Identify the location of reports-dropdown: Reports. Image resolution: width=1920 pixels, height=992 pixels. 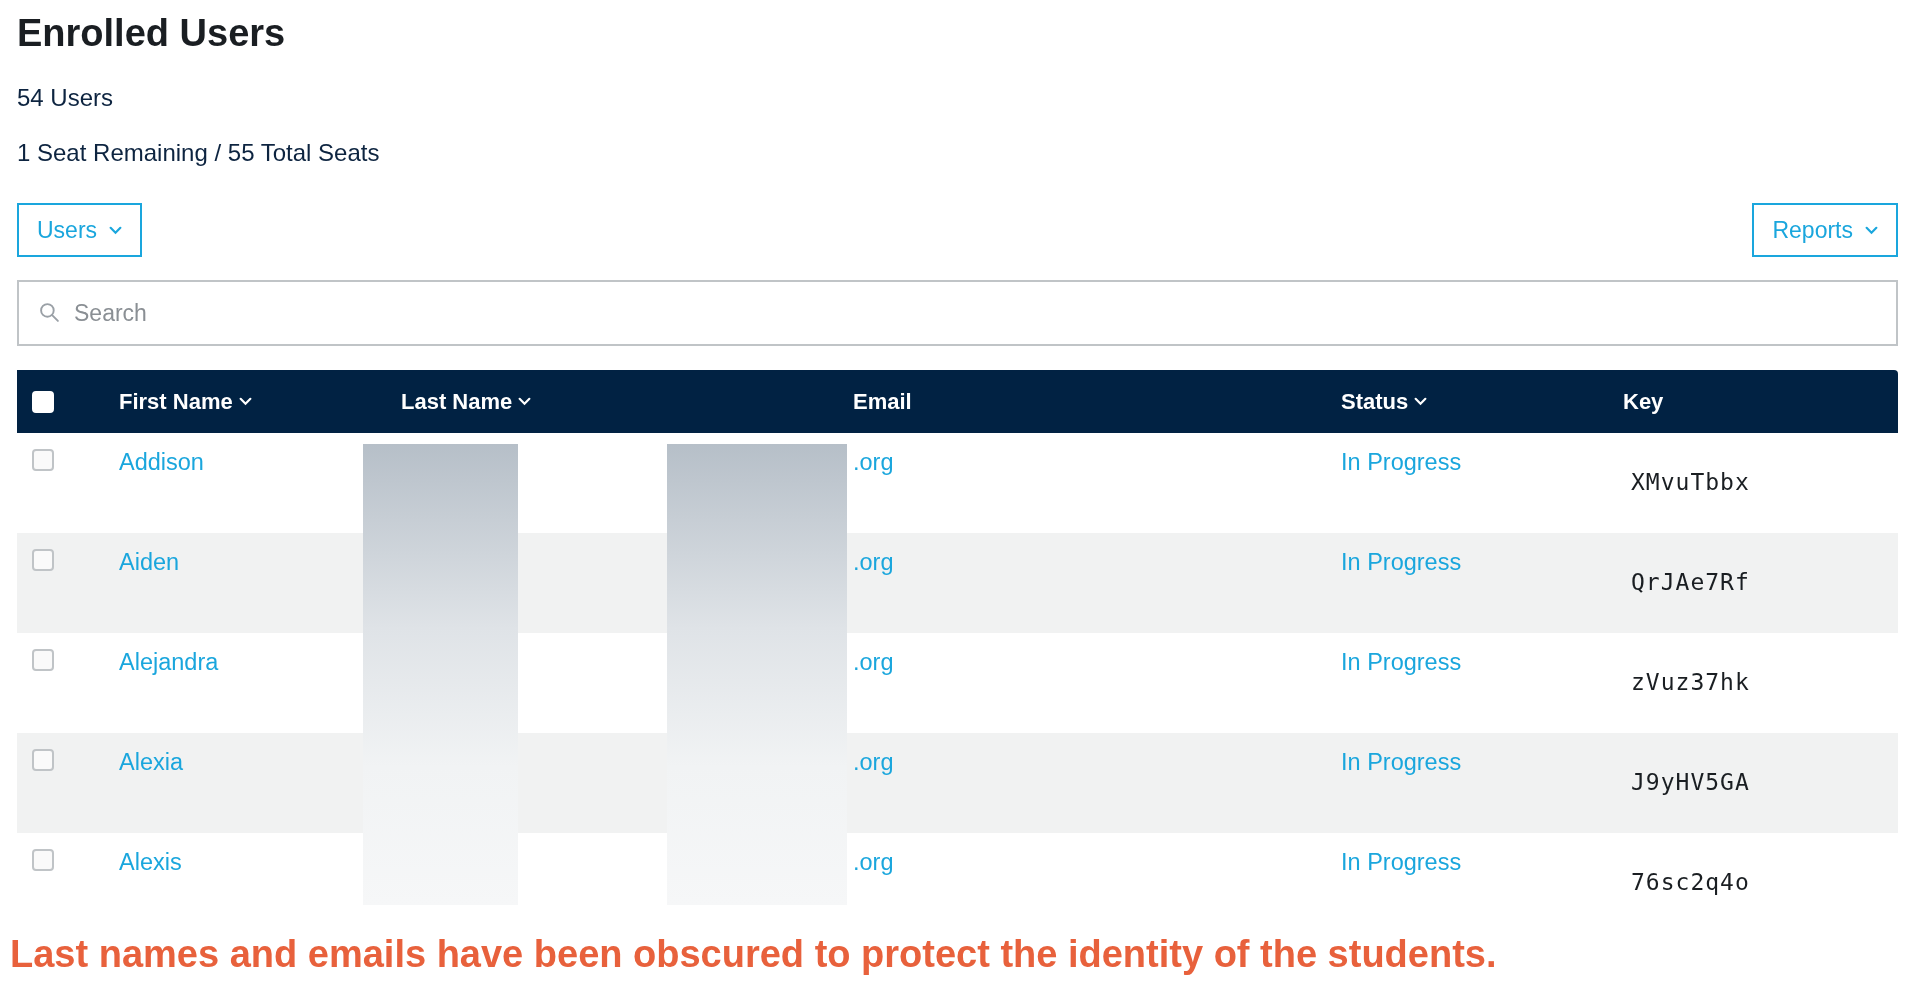
(1825, 230).